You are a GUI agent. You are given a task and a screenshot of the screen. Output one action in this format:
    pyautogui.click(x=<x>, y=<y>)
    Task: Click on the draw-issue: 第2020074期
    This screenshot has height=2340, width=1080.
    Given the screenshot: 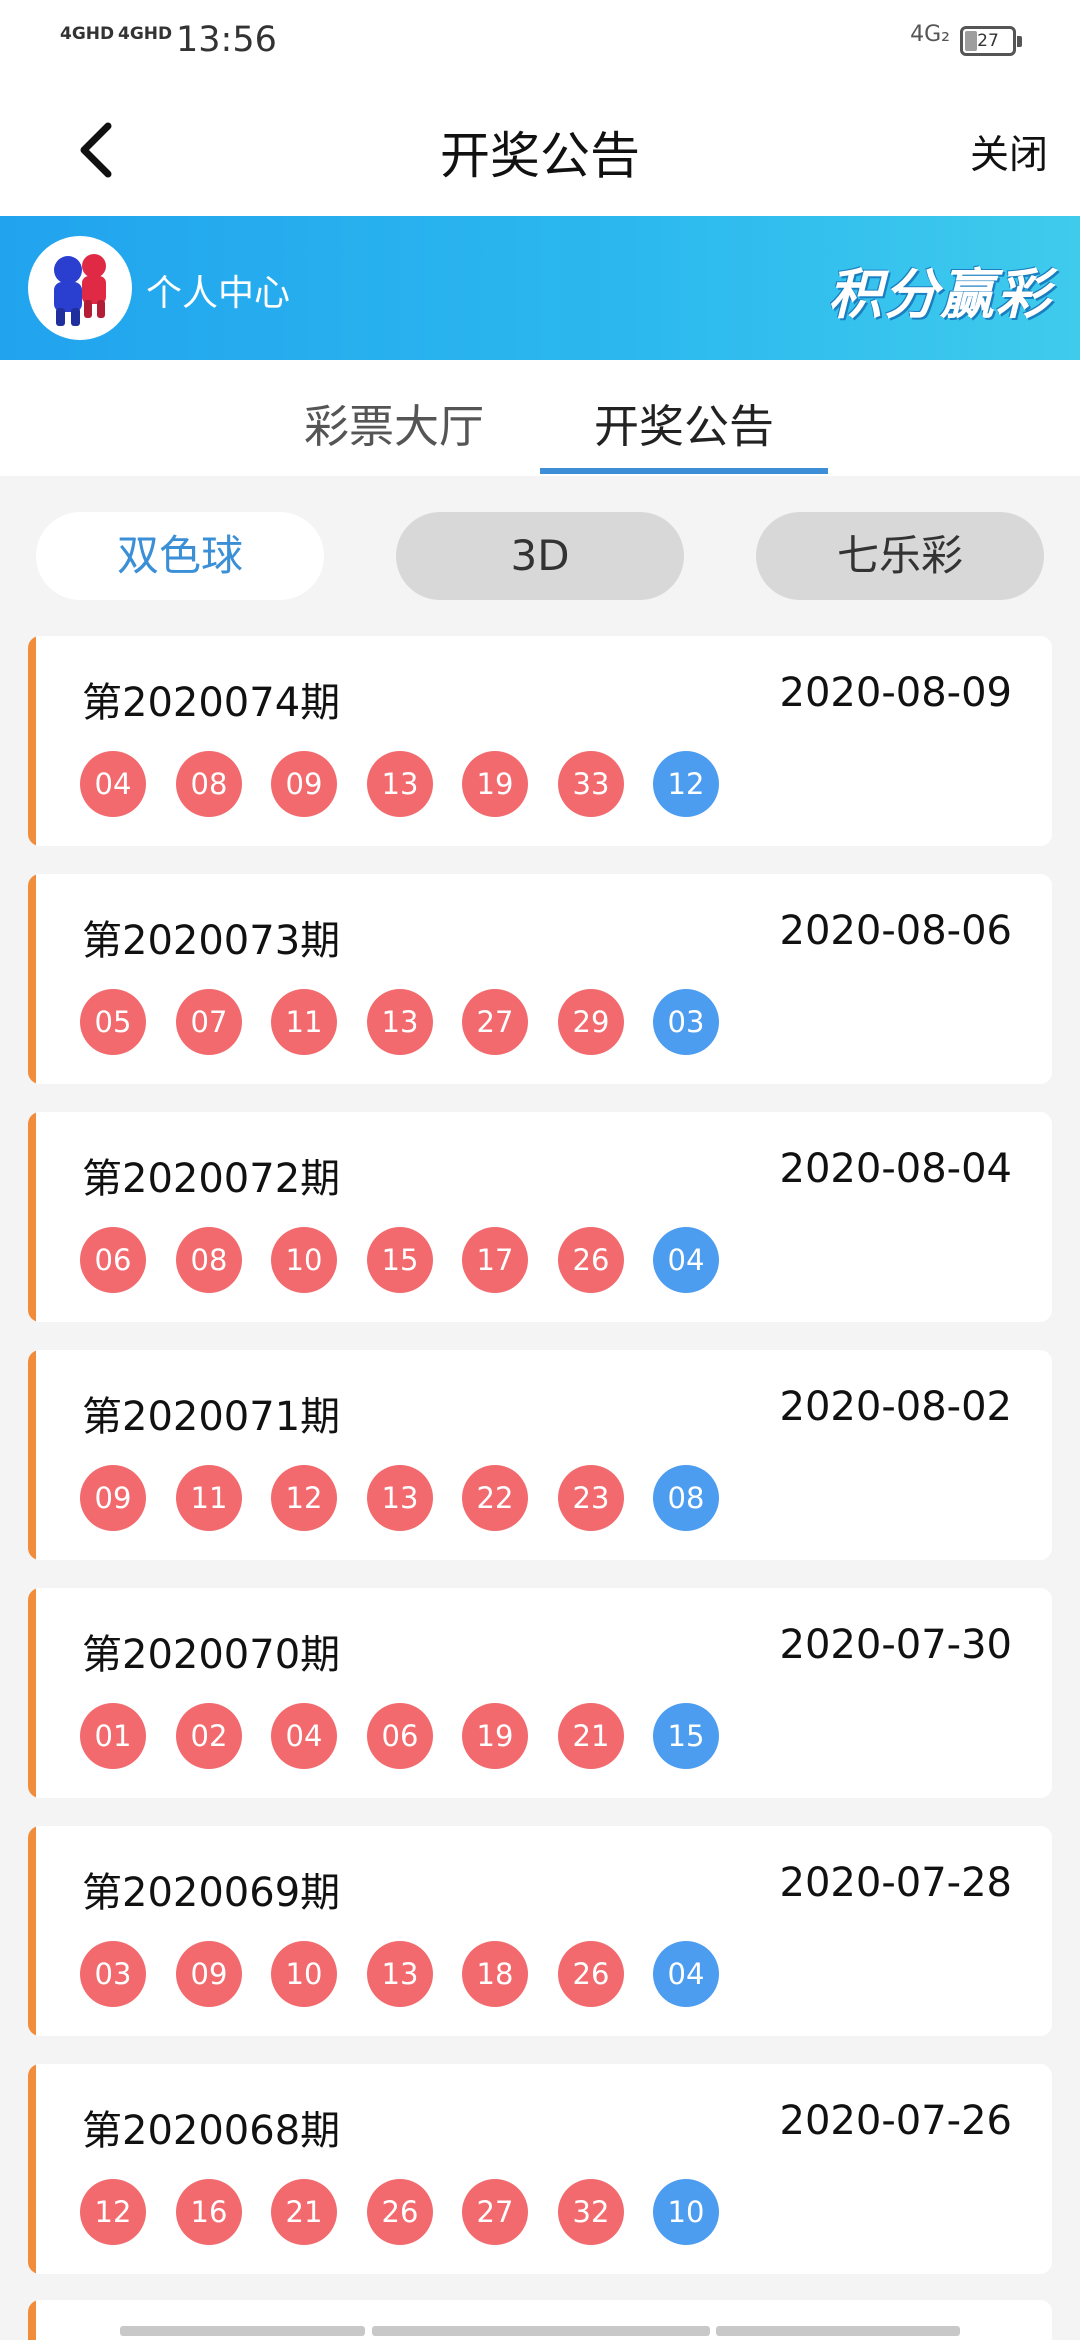 What is the action you would take?
    pyautogui.click(x=211, y=703)
    